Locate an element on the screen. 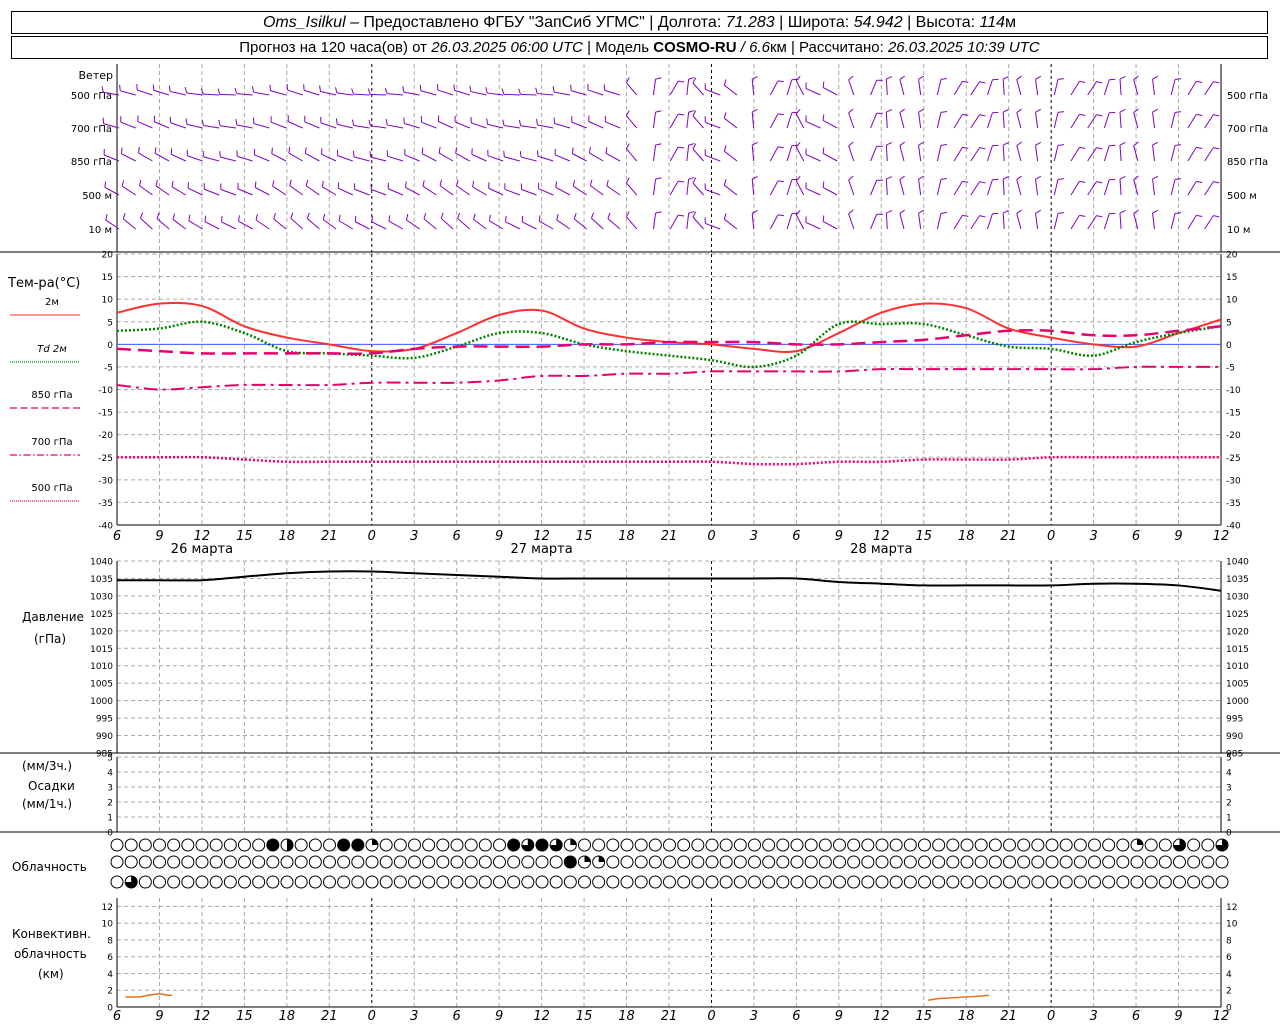  x-hour-label-bottom: 6 is located at coordinates (1136, 1016).